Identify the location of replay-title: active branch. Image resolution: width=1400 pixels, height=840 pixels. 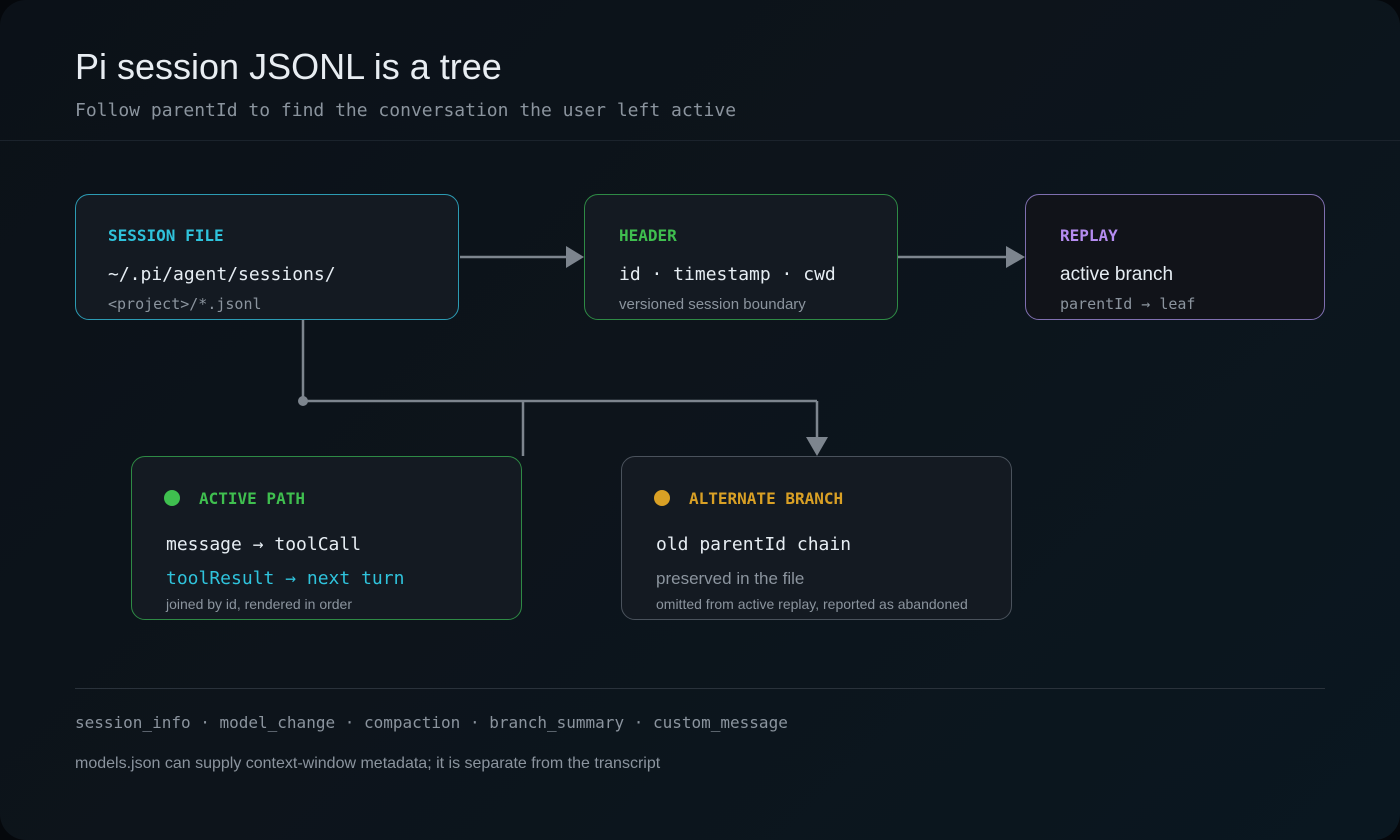
(1117, 274).